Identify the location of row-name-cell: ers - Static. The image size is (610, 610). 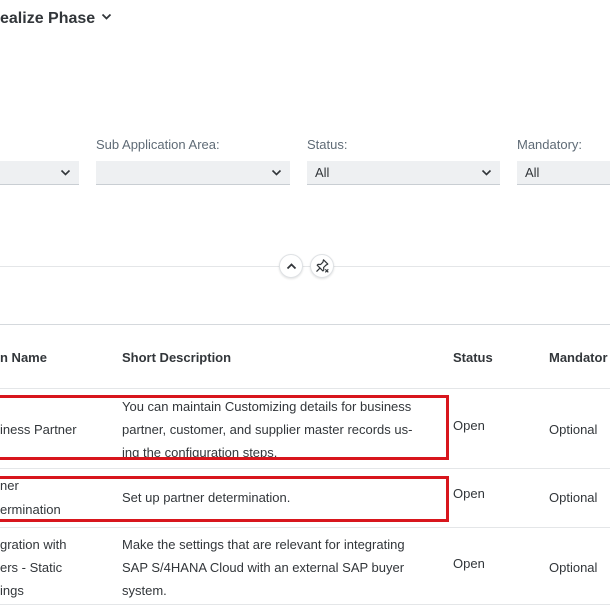
(31, 567).